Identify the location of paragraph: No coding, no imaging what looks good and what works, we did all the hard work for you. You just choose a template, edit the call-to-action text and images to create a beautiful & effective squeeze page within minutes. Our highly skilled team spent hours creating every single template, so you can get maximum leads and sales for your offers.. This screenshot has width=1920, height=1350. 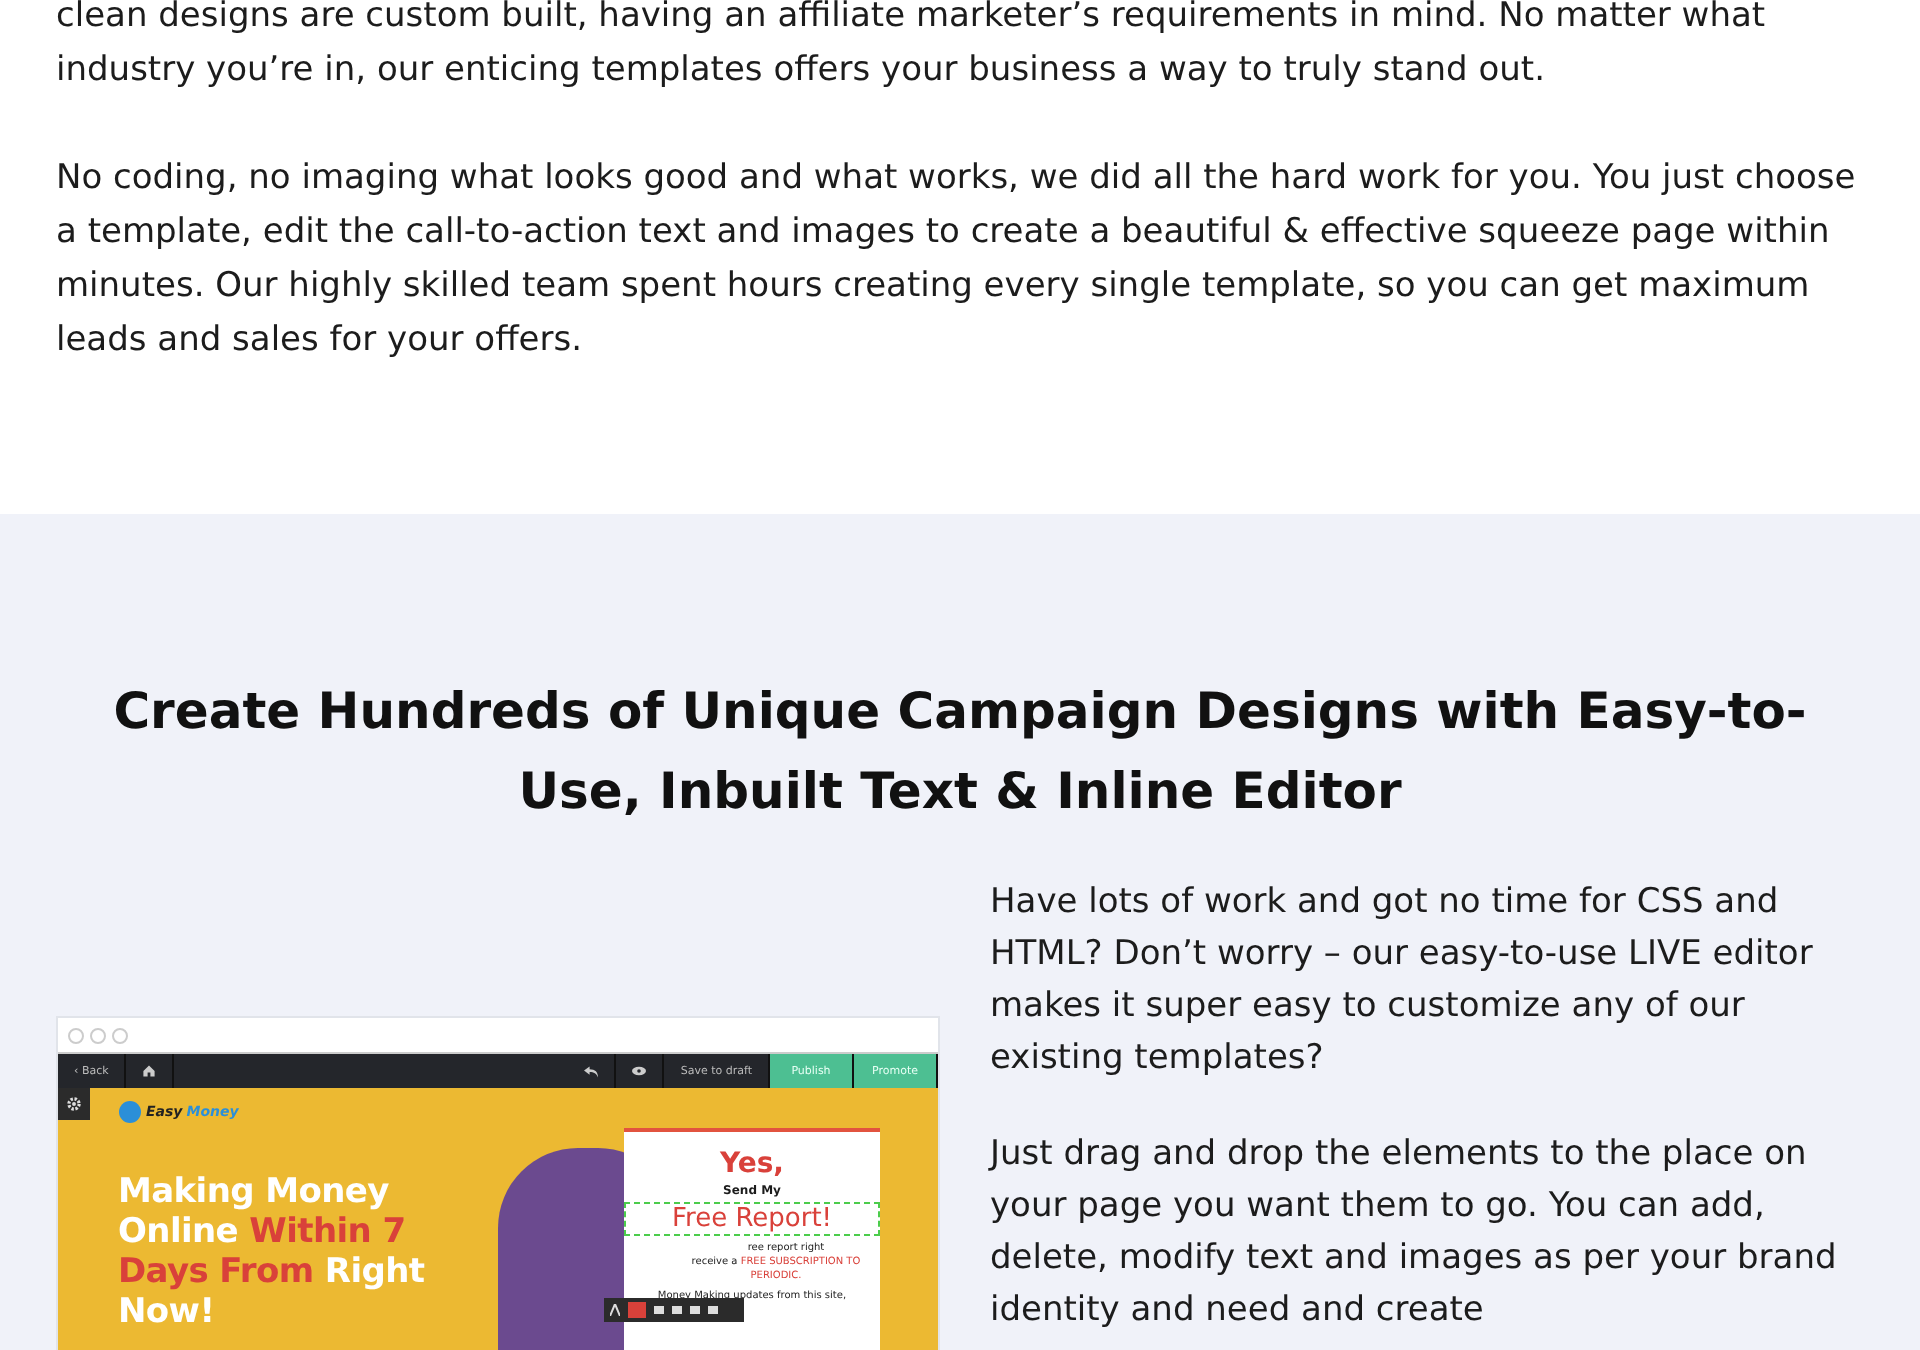
(957, 260).